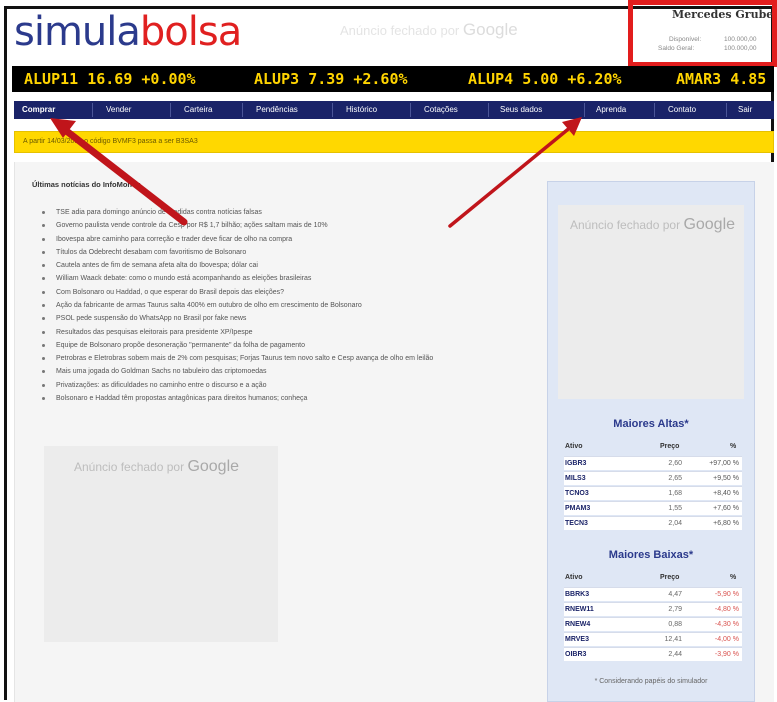 This screenshot has height=702, width=777. I want to click on annotation-arrows, so click(316, 172).